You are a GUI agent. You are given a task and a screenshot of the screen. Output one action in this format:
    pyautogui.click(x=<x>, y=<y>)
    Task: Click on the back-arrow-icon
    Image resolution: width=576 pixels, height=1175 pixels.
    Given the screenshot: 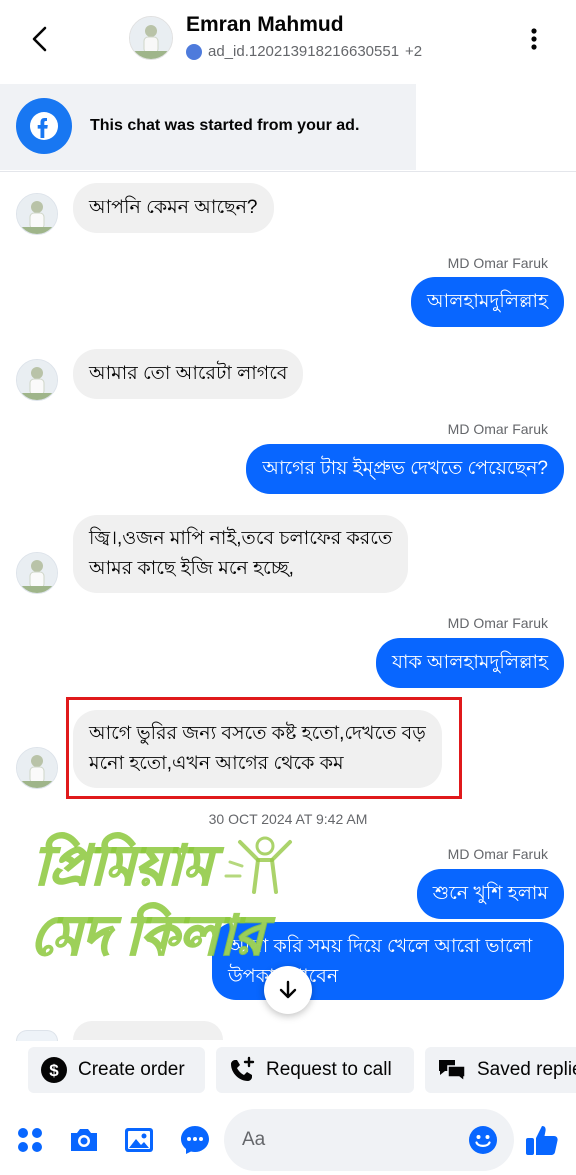 What is the action you would take?
    pyautogui.click(x=41, y=39)
    